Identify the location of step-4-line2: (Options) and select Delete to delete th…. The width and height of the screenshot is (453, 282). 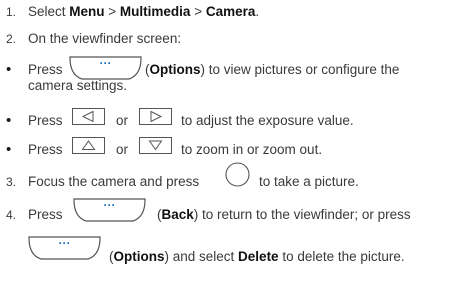
(257, 256).